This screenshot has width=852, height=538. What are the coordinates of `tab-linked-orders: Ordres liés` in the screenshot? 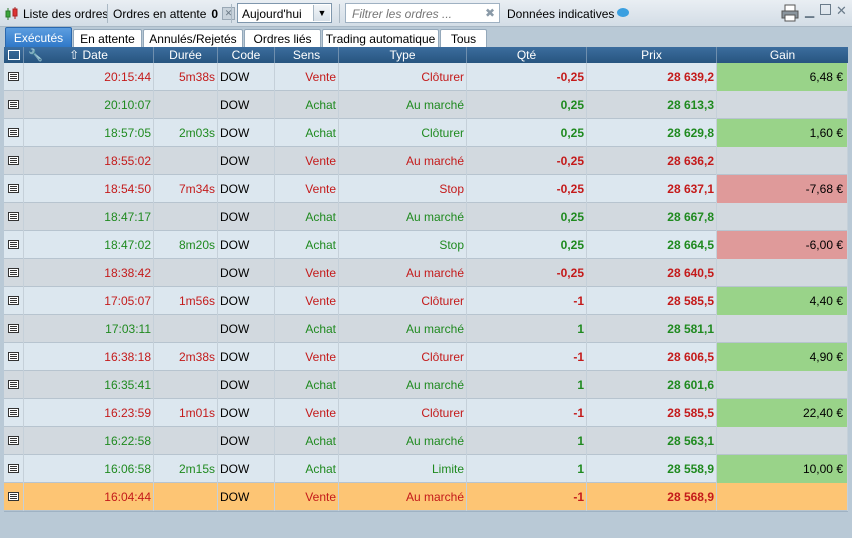 It's located at (282, 38).